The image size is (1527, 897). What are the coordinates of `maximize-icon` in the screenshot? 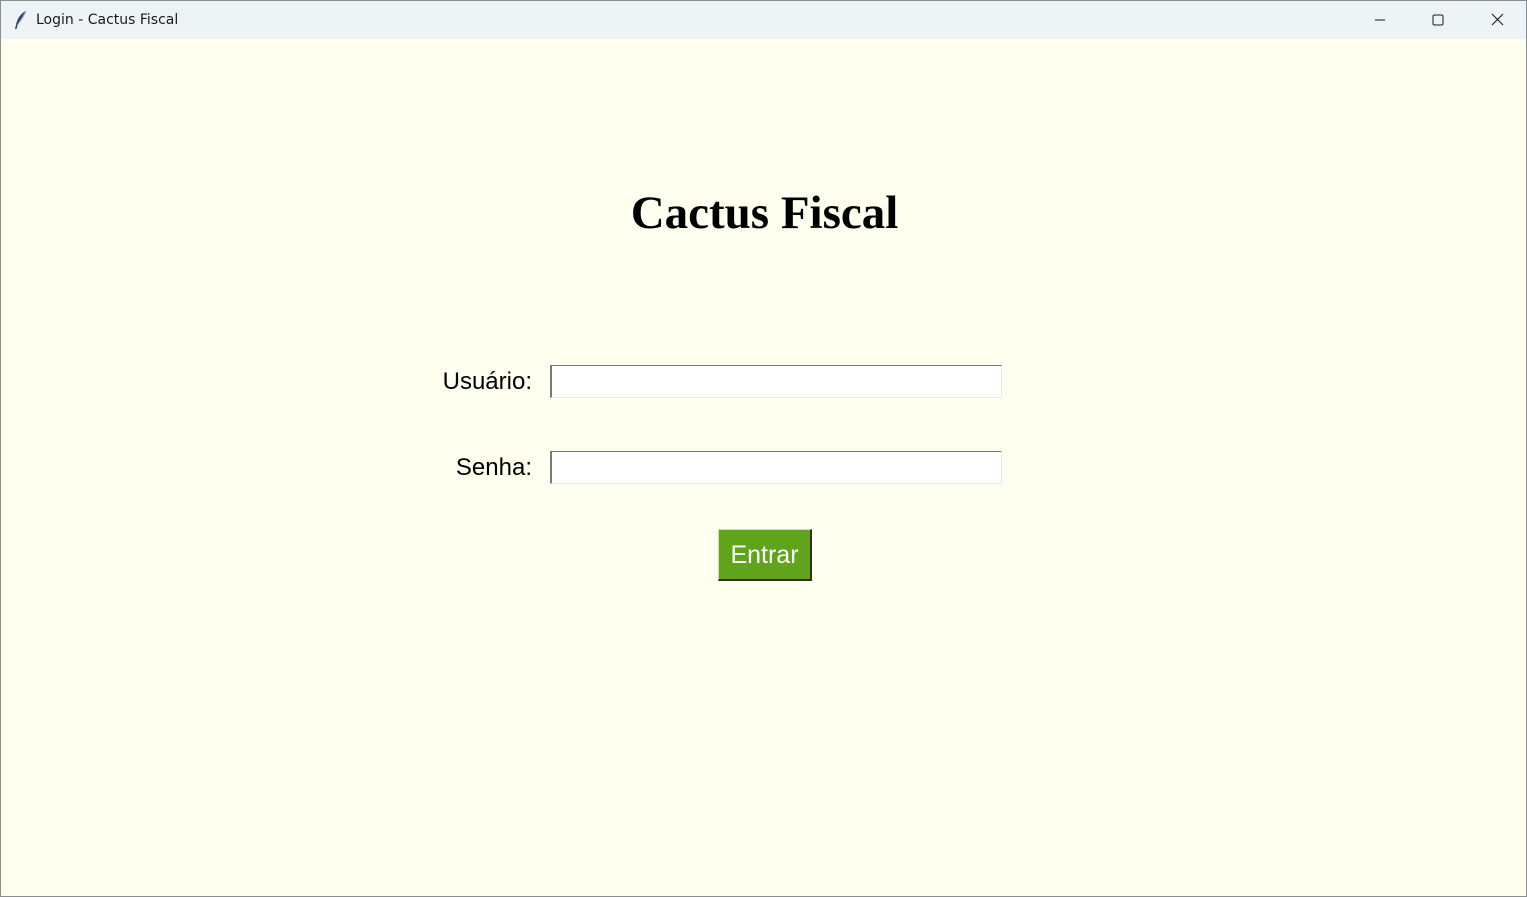 It's located at (1438, 20).